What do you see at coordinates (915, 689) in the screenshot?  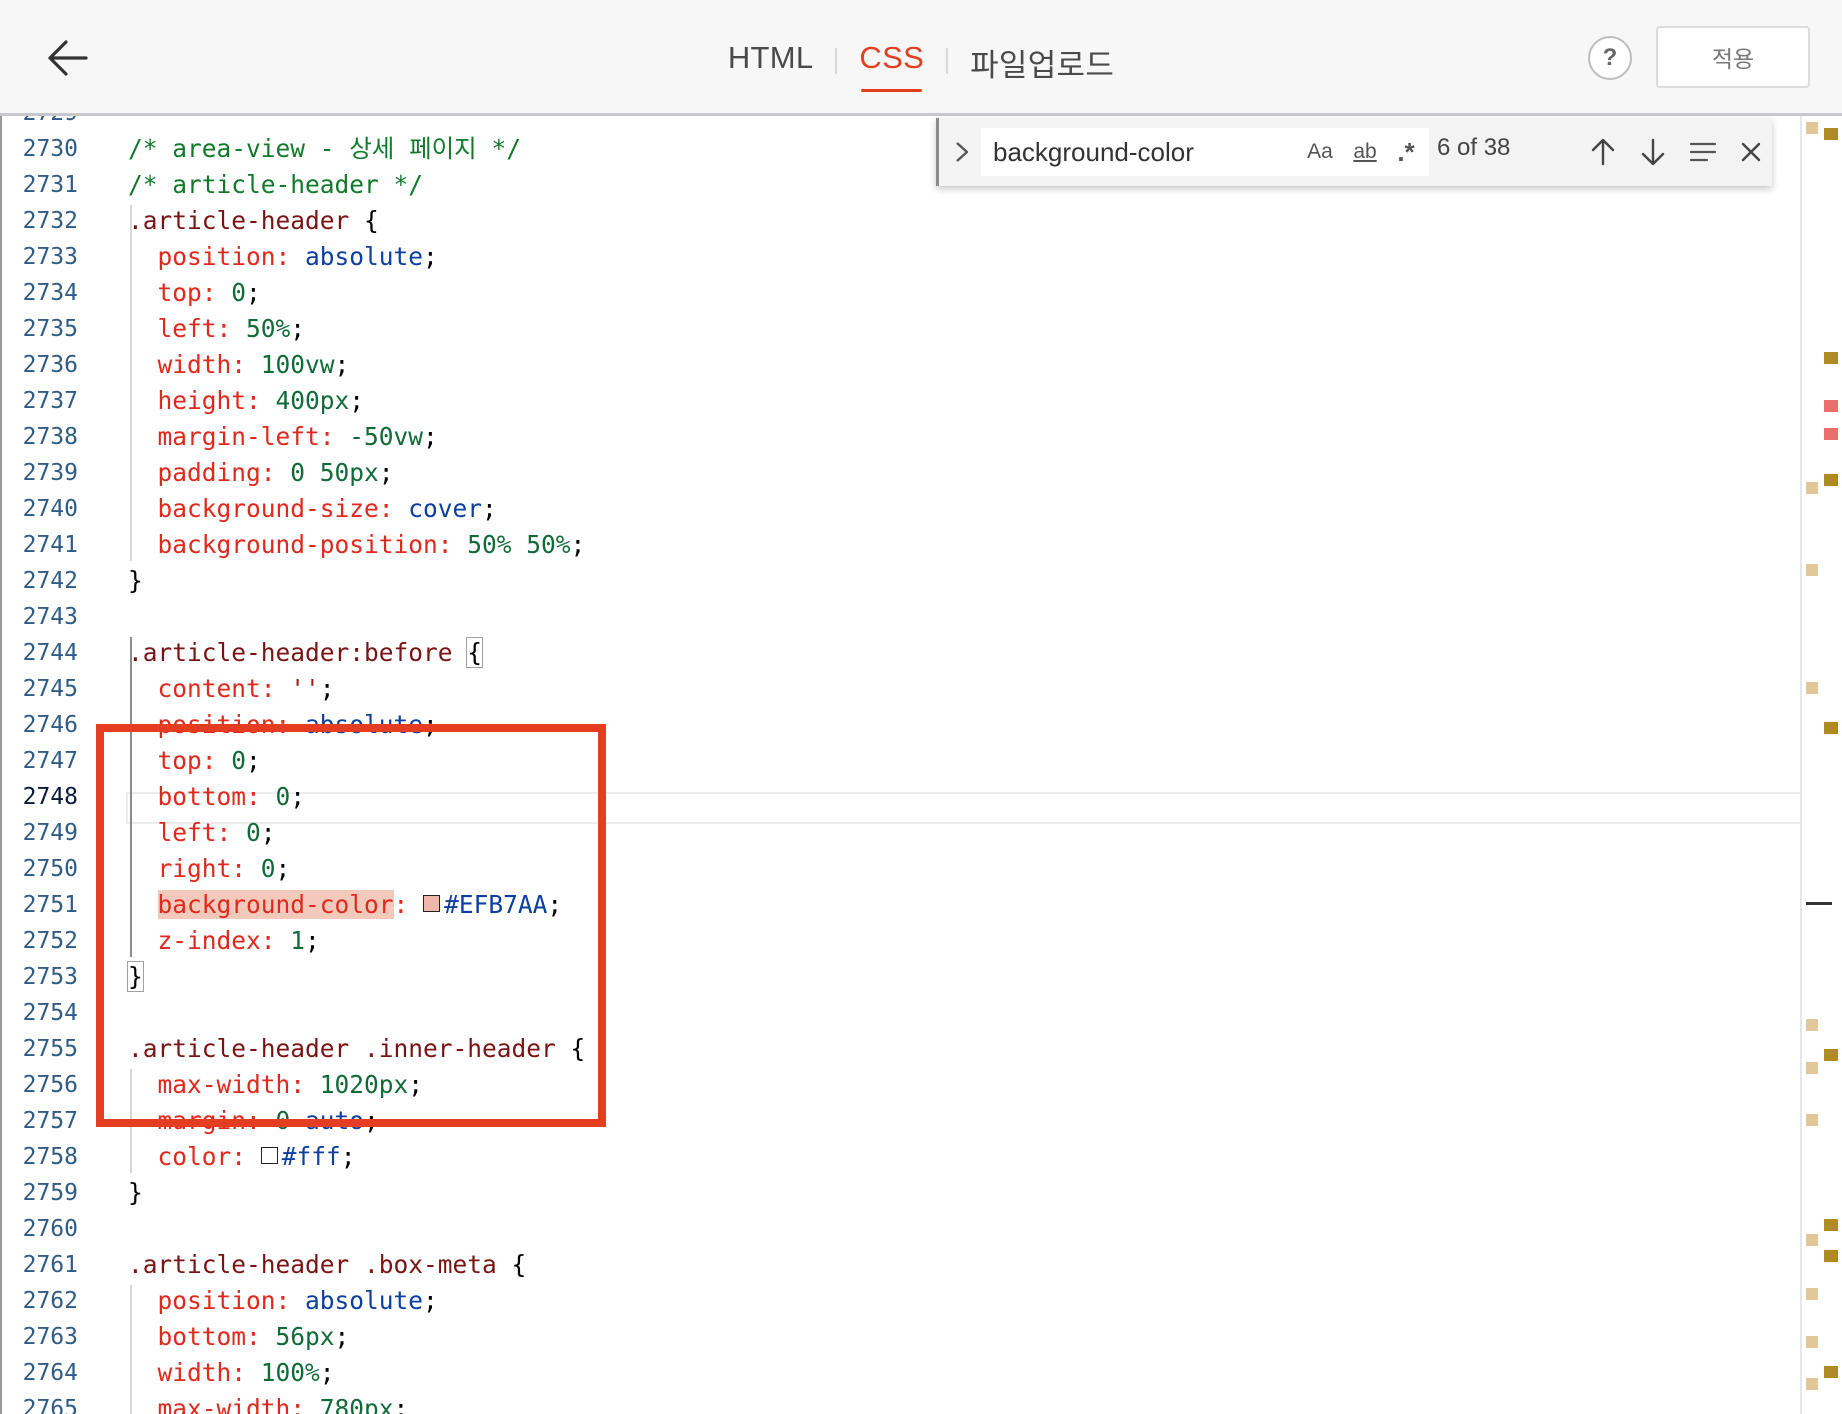 I see `code-line: 2745 content: '';` at bounding box center [915, 689].